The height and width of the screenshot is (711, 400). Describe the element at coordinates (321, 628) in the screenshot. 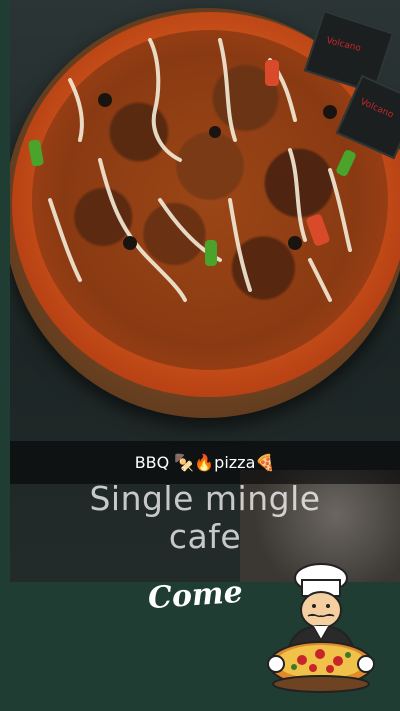

I see `chef-icon` at that location.